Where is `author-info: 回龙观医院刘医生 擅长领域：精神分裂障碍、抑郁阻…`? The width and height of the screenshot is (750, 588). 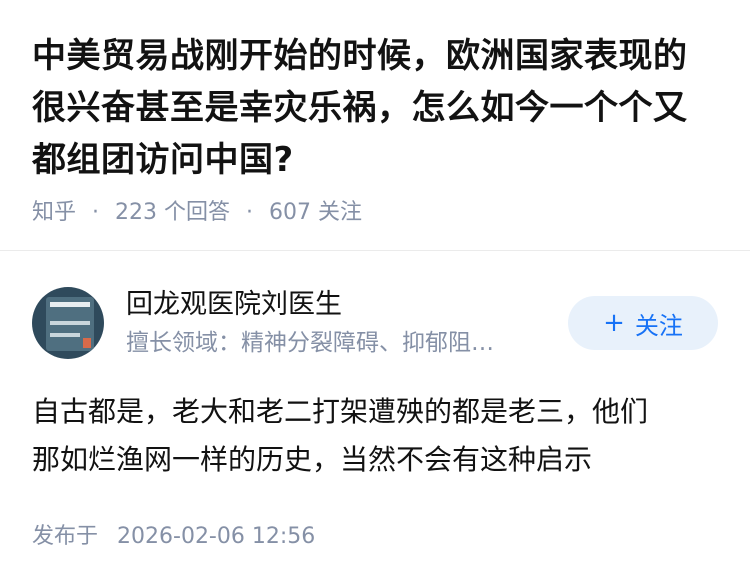 author-info: 回龙观医院刘医生 擅长领域：精神分裂障碍、抑郁阻… is located at coordinates (347, 323).